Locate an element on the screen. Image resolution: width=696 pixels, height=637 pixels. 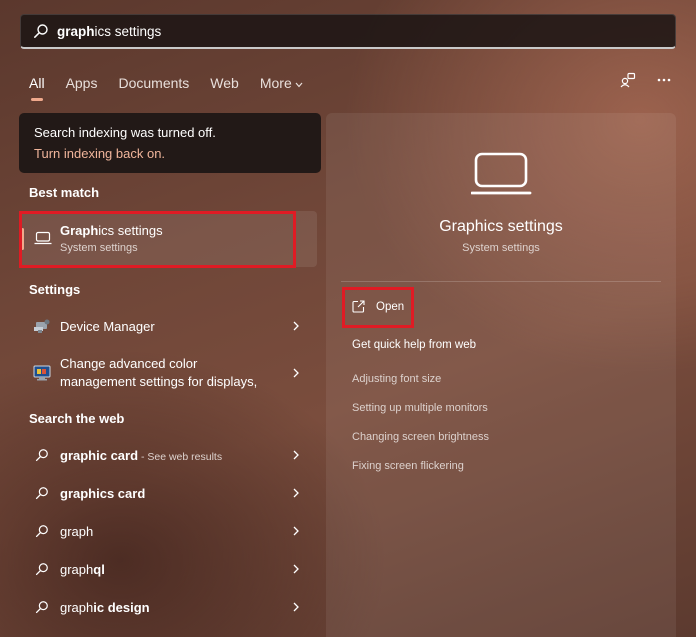
filter-tabs: All Apps Documents Web More is located at coordinates (176, 86).